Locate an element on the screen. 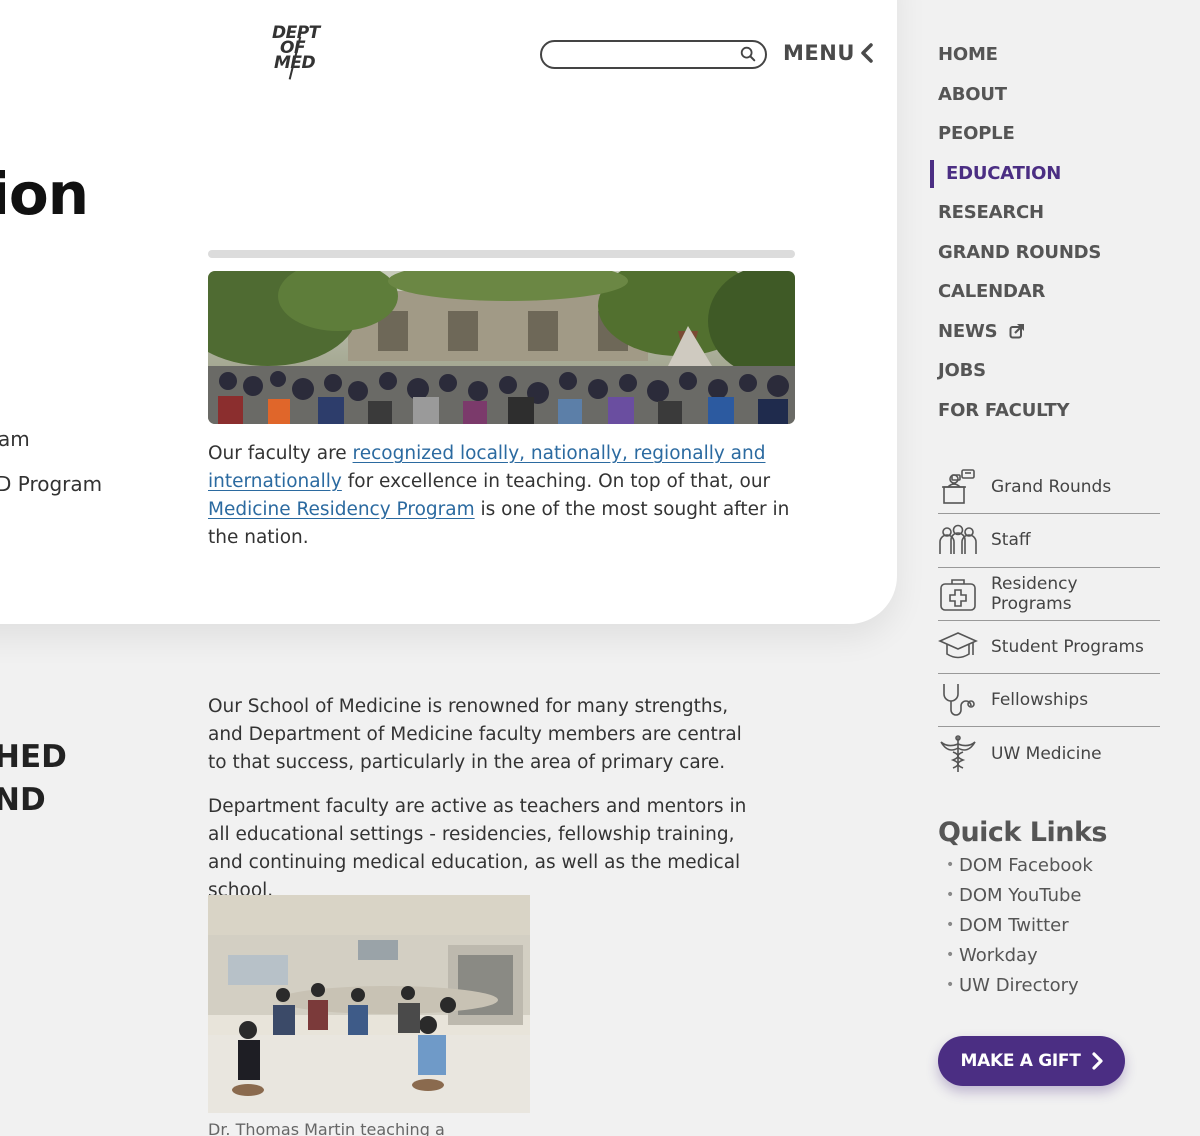  menu-button: MENU is located at coordinates (829, 53).